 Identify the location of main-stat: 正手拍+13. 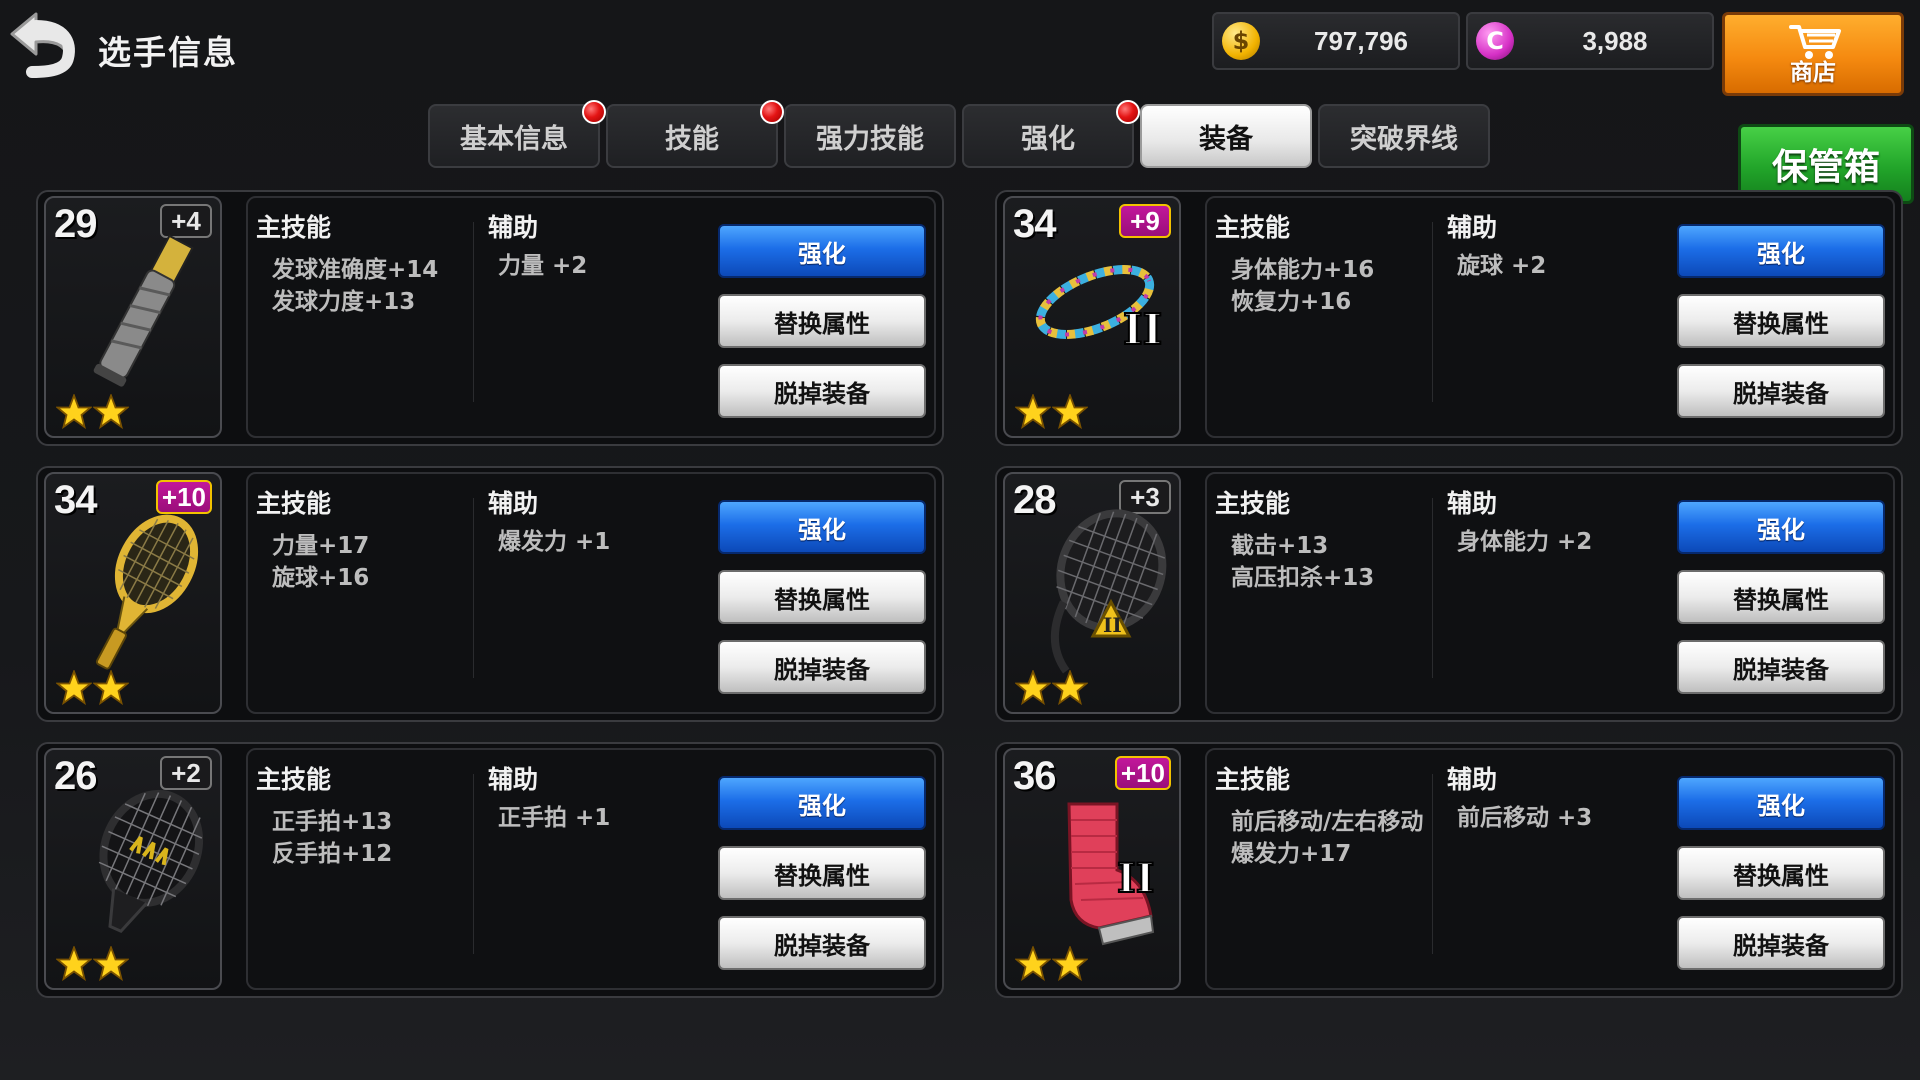
(332, 822).